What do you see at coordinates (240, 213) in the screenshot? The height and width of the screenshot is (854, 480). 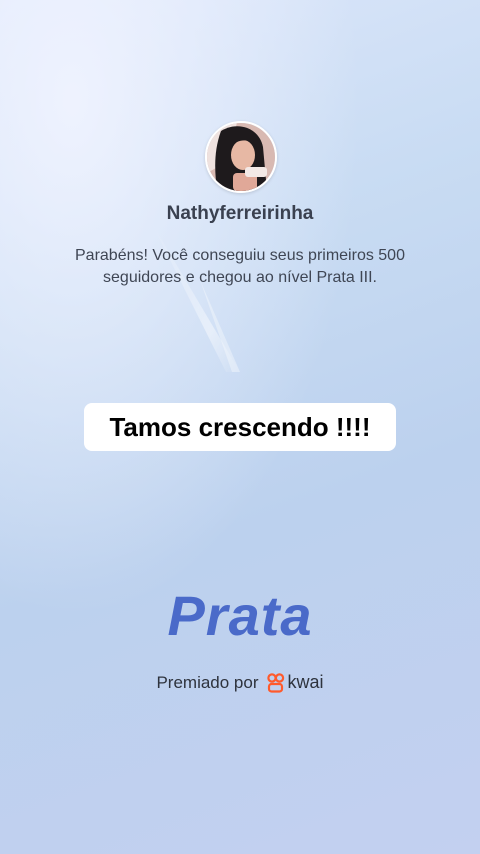 I see `username: Nathyferreirinha` at bounding box center [240, 213].